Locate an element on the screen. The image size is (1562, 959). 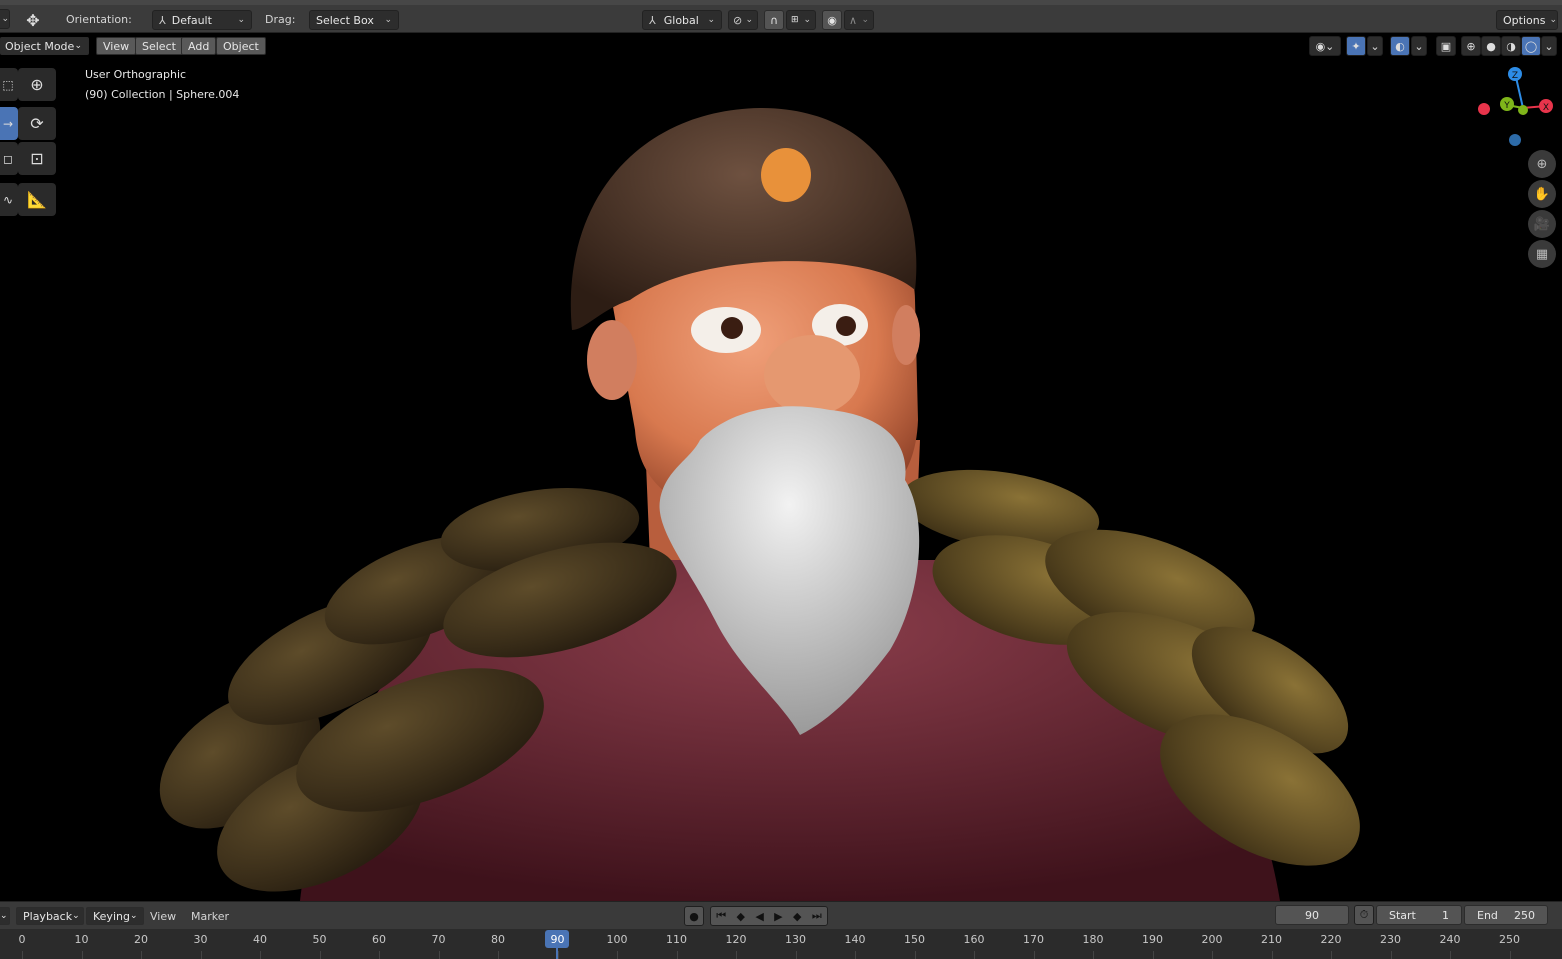
editor-type-dropdown: ⌄ is located at coordinates (5, 916).